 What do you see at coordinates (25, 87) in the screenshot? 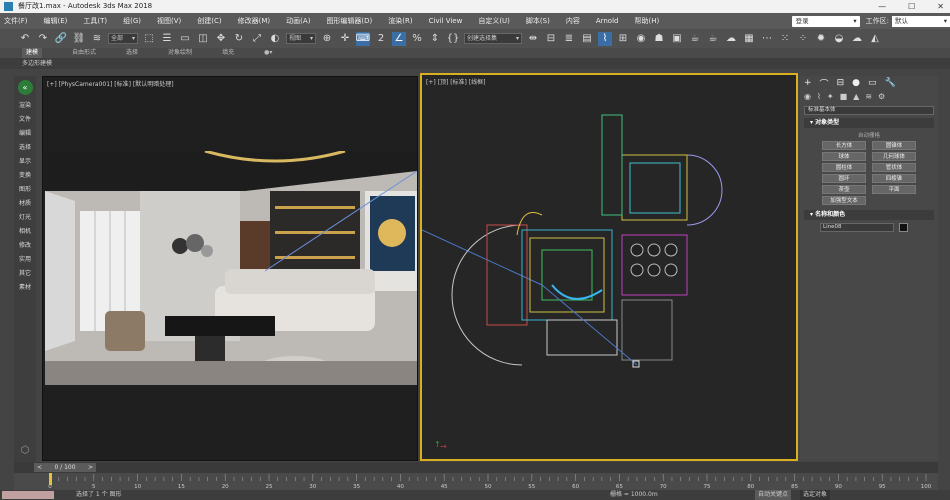
I see `plugin-logo-icon: «` at bounding box center [25, 87].